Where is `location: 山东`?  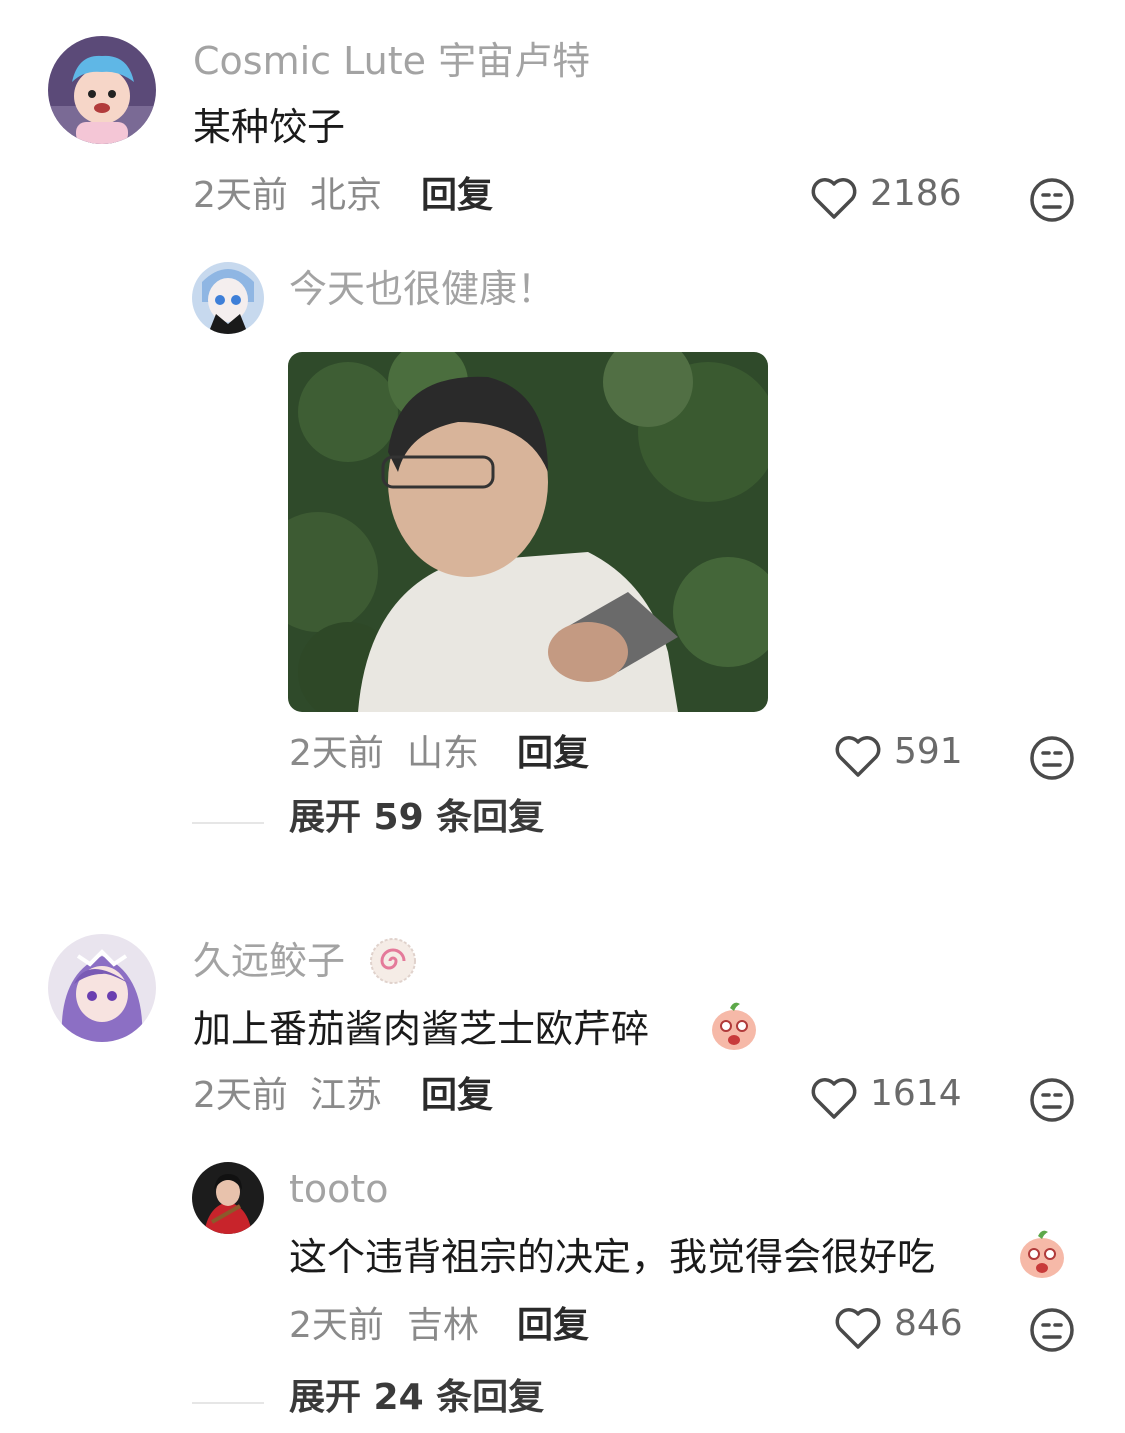
location: 山东 is located at coordinates (443, 753).